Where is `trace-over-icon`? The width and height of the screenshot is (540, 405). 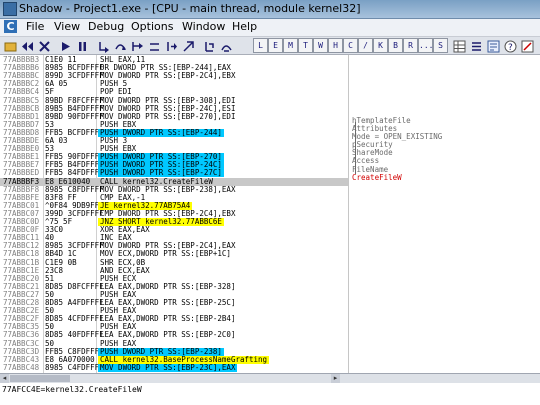 trace-over-icon is located at coordinates (154, 44).